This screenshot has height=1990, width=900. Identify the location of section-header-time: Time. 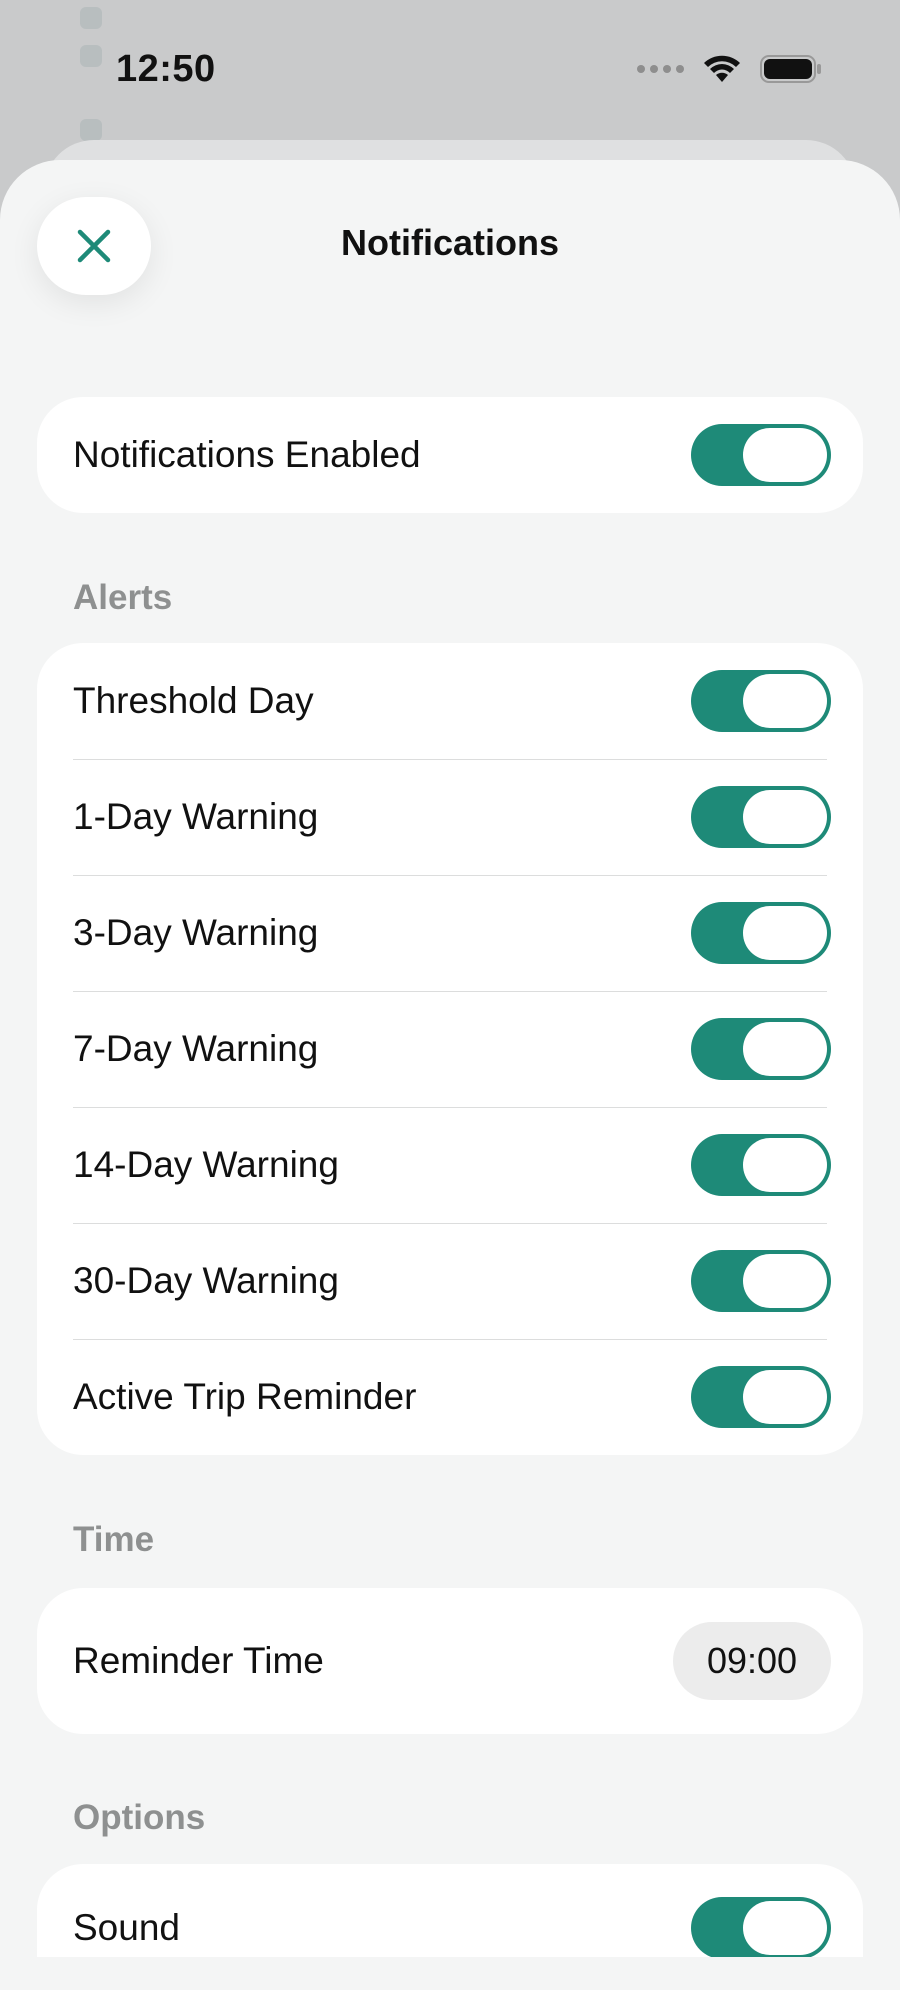
(114, 1539).